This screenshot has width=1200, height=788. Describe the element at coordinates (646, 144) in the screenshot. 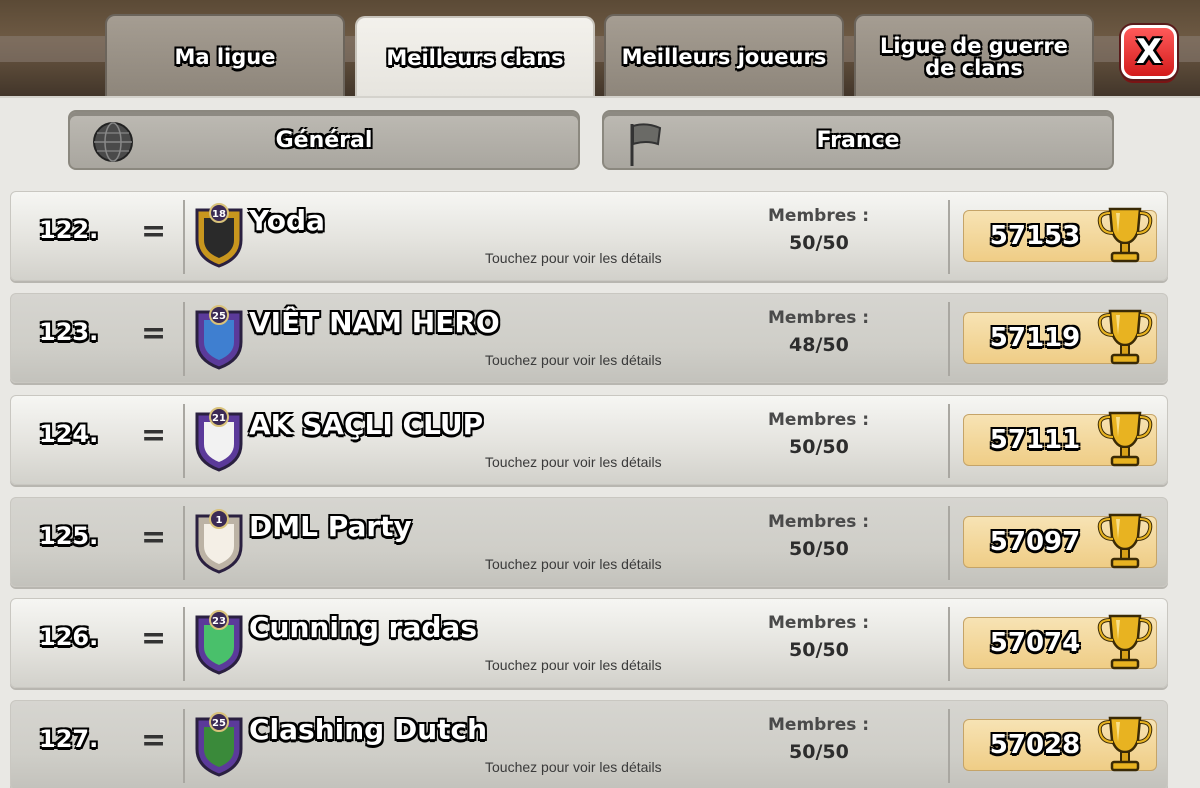

I see `flag-icon` at that location.